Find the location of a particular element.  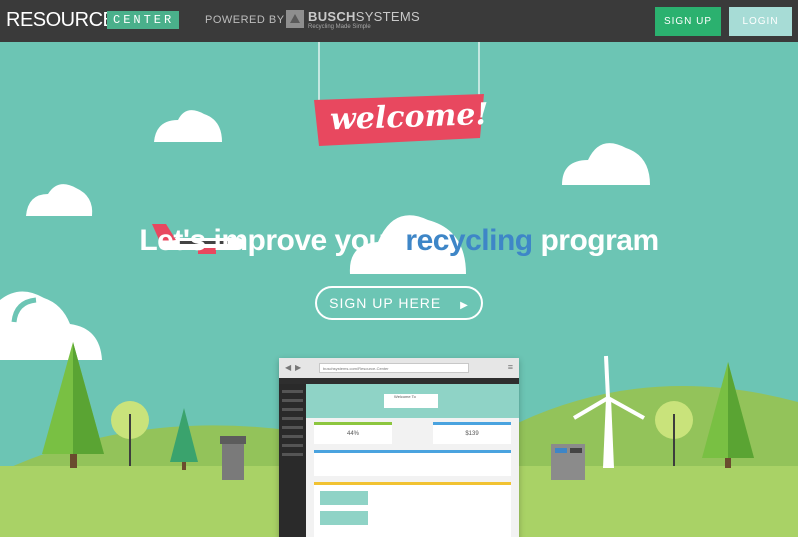

preview-stat-card-right: $139 is located at coordinates (472, 433).